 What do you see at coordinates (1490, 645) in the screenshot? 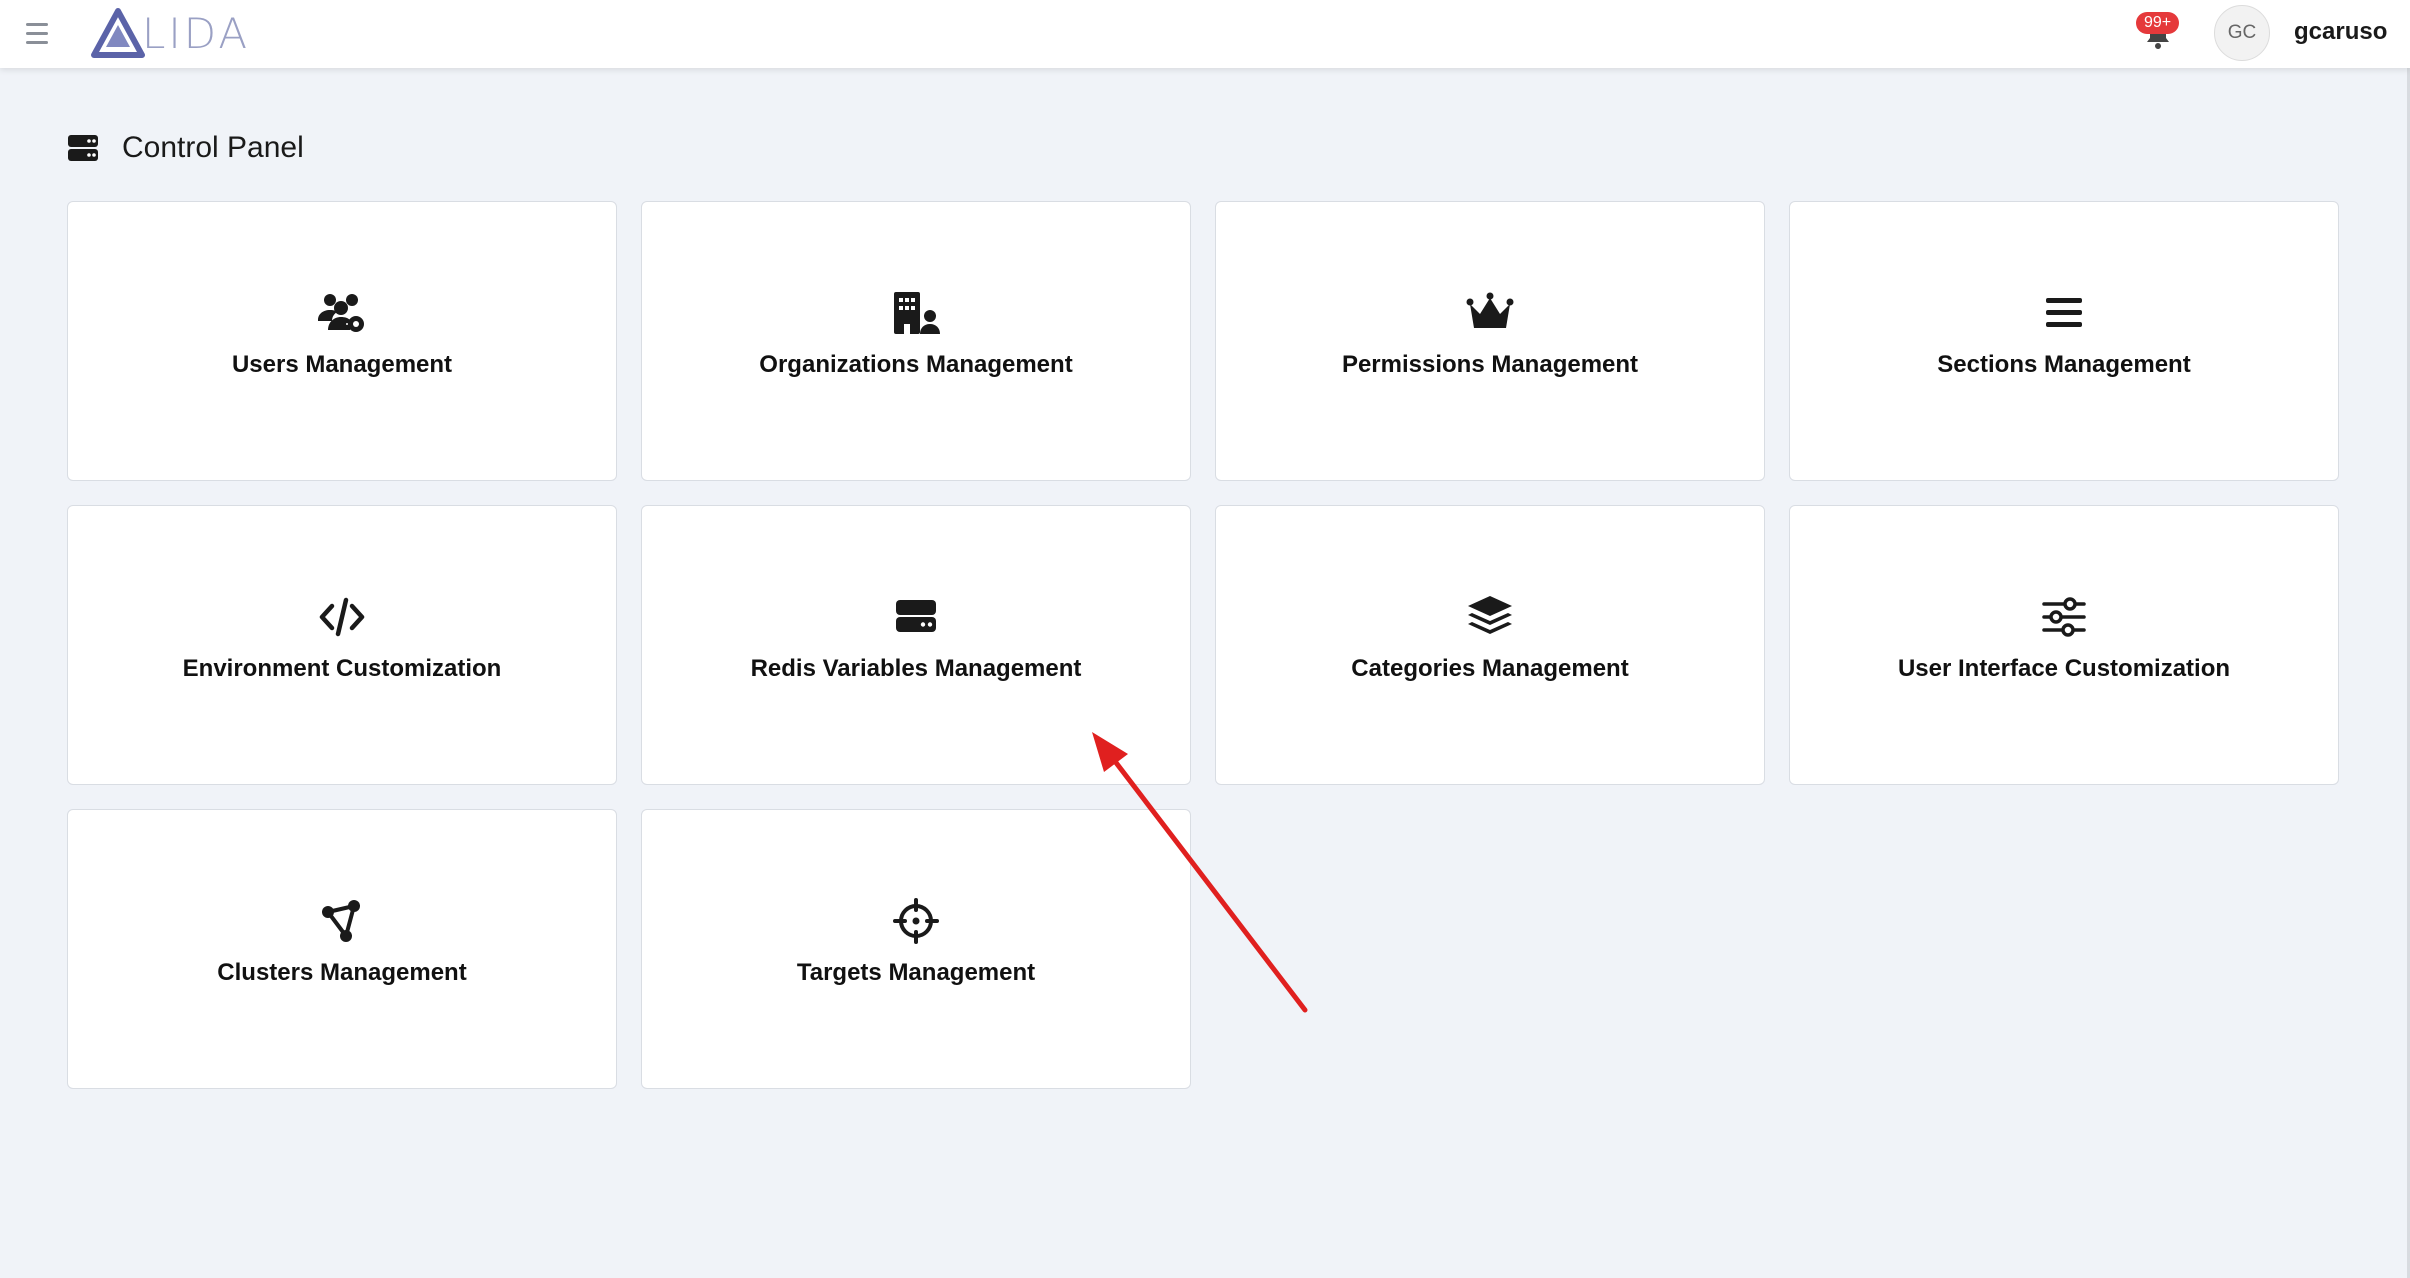
I see `card-categories-management: Categories Management` at bounding box center [1490, 645].